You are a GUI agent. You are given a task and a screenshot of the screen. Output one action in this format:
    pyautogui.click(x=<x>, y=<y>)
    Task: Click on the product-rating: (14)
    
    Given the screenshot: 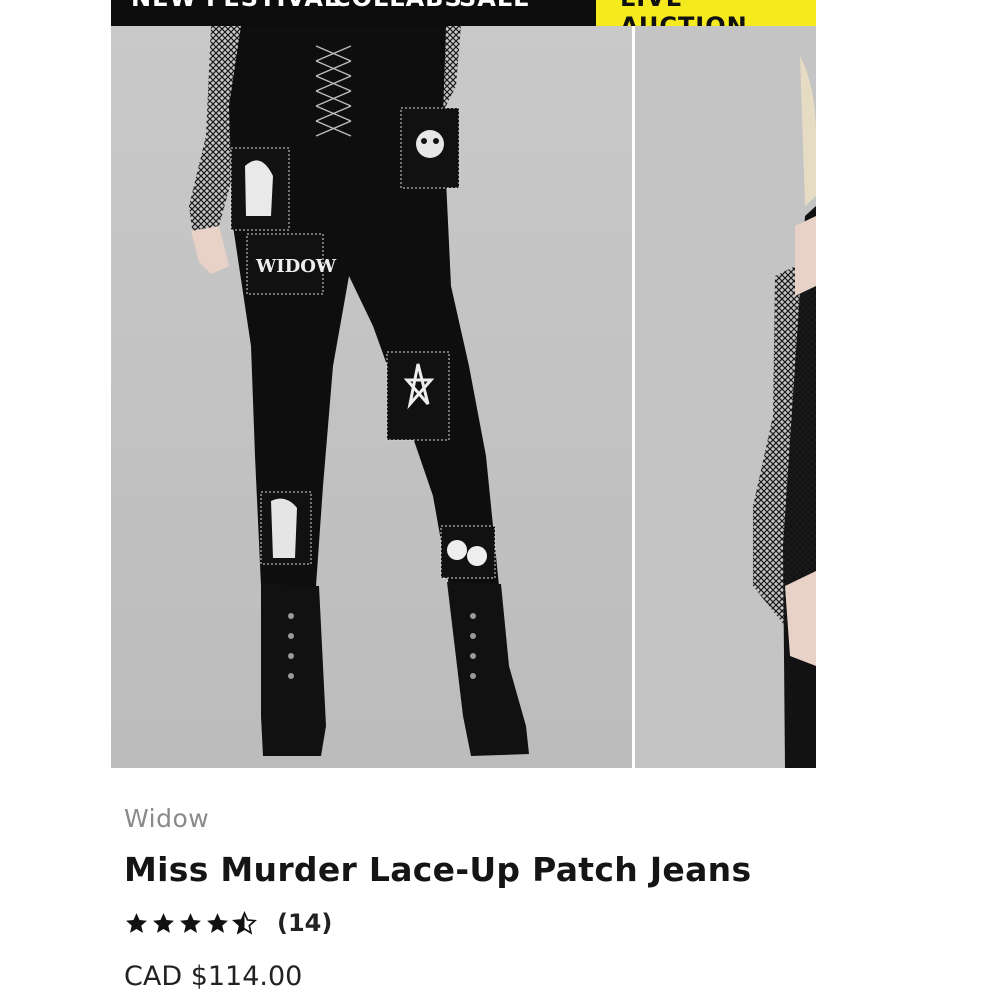 What is the action you would take?
    pyautogui.click(x=228, y=923)
    